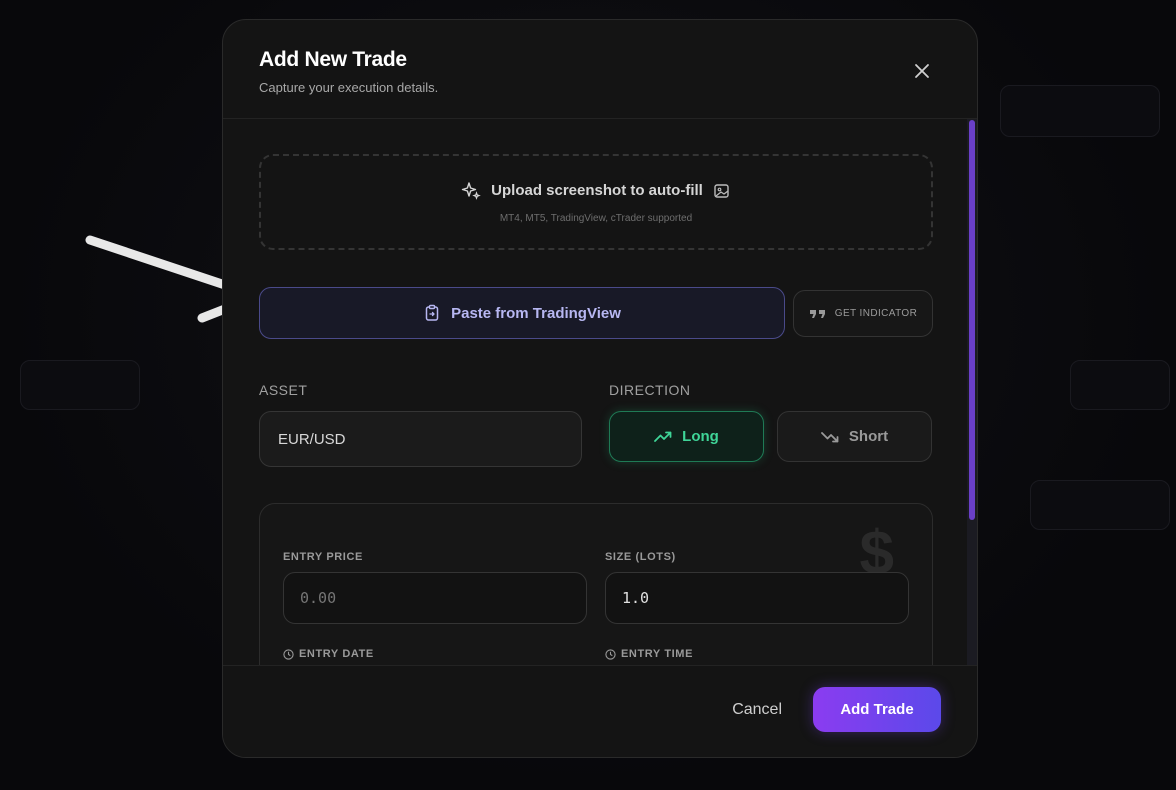 Image resolution: width=1176 pixels, height=790 pixels. I want to click on close-icon, so click(922, 71).